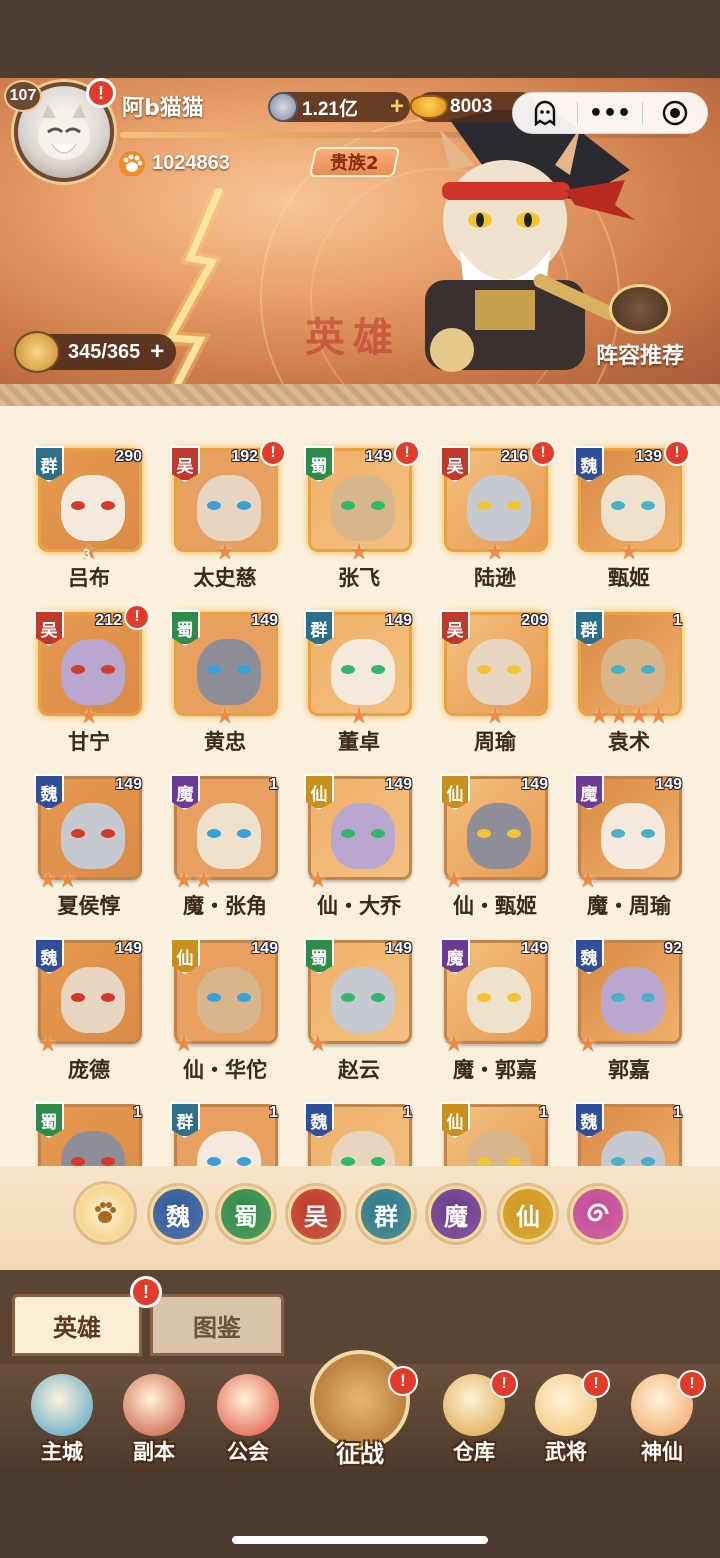 This screenshot has width=720, height=1558. Describe the element at coordinates (675, 113) in the screenshot. I see `close-miniprogram-button` at that location.